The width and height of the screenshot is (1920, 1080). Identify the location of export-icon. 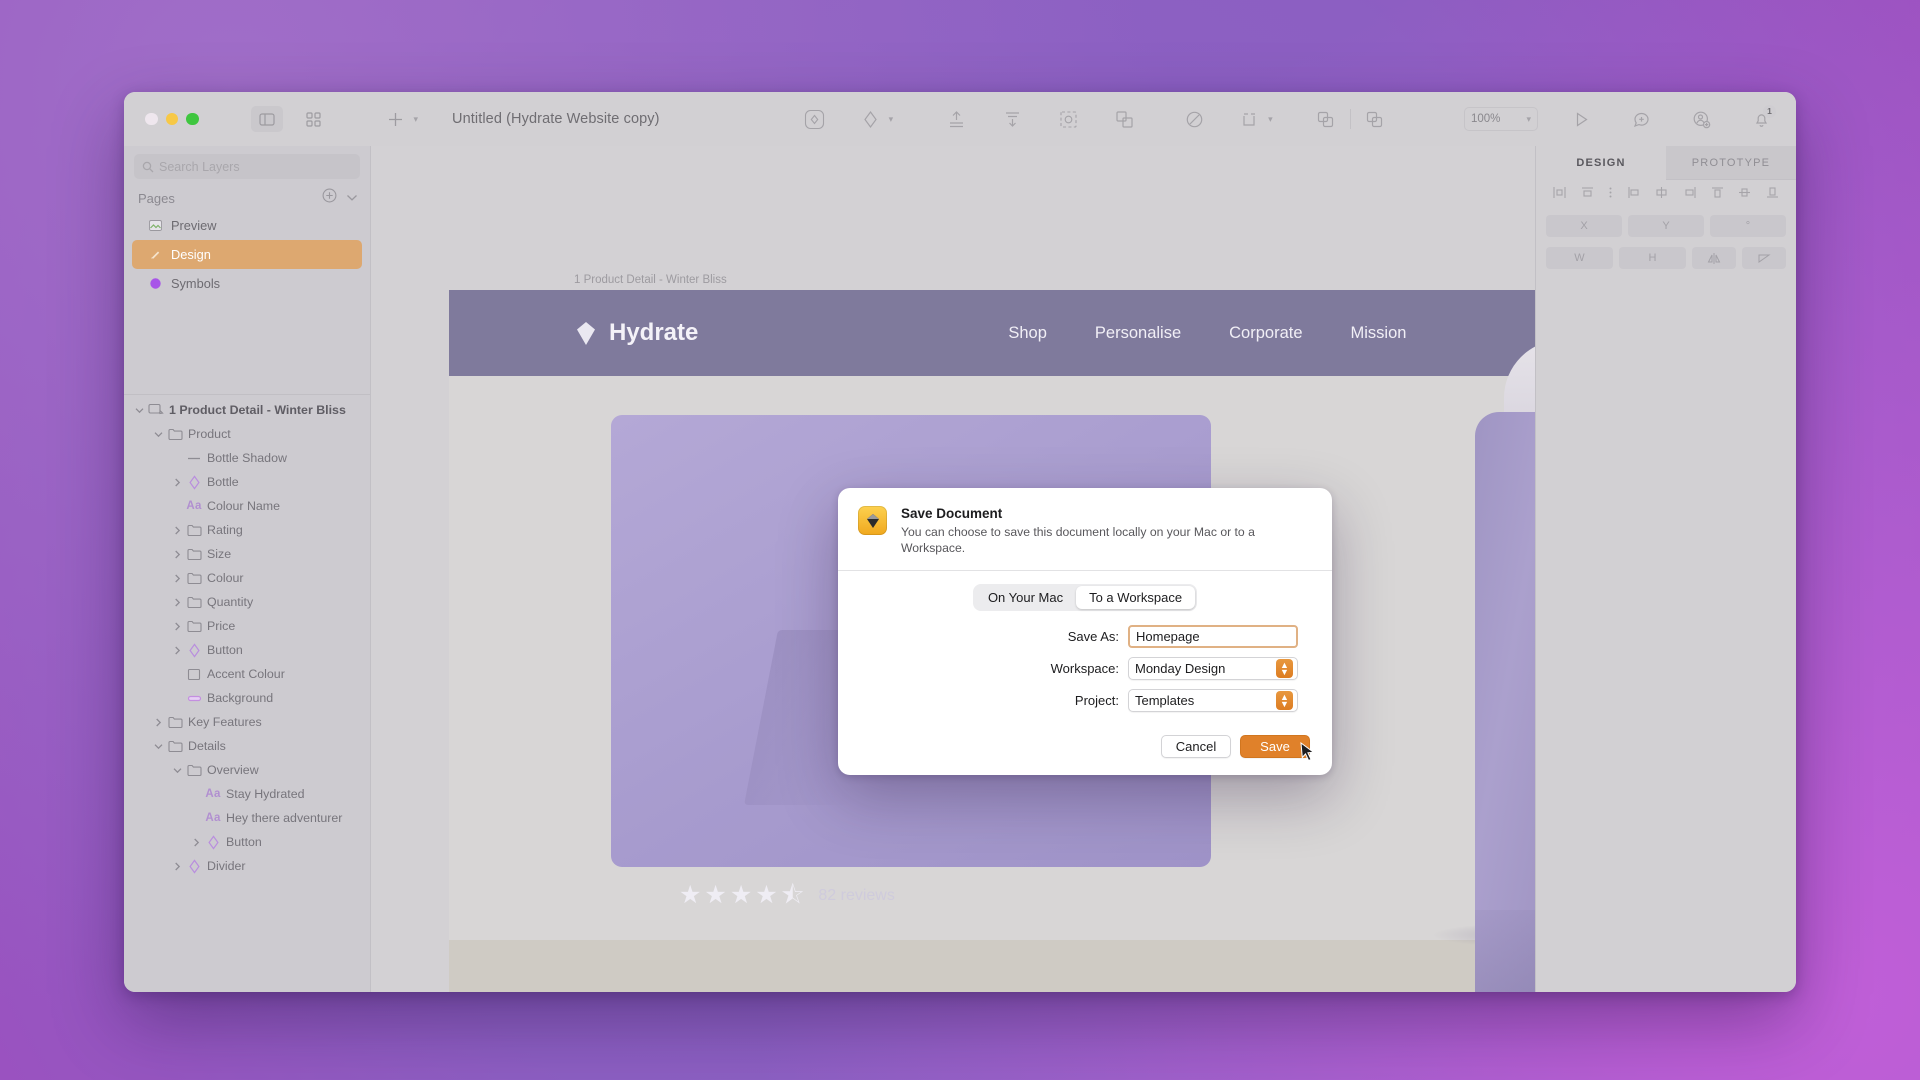
(956, 119).